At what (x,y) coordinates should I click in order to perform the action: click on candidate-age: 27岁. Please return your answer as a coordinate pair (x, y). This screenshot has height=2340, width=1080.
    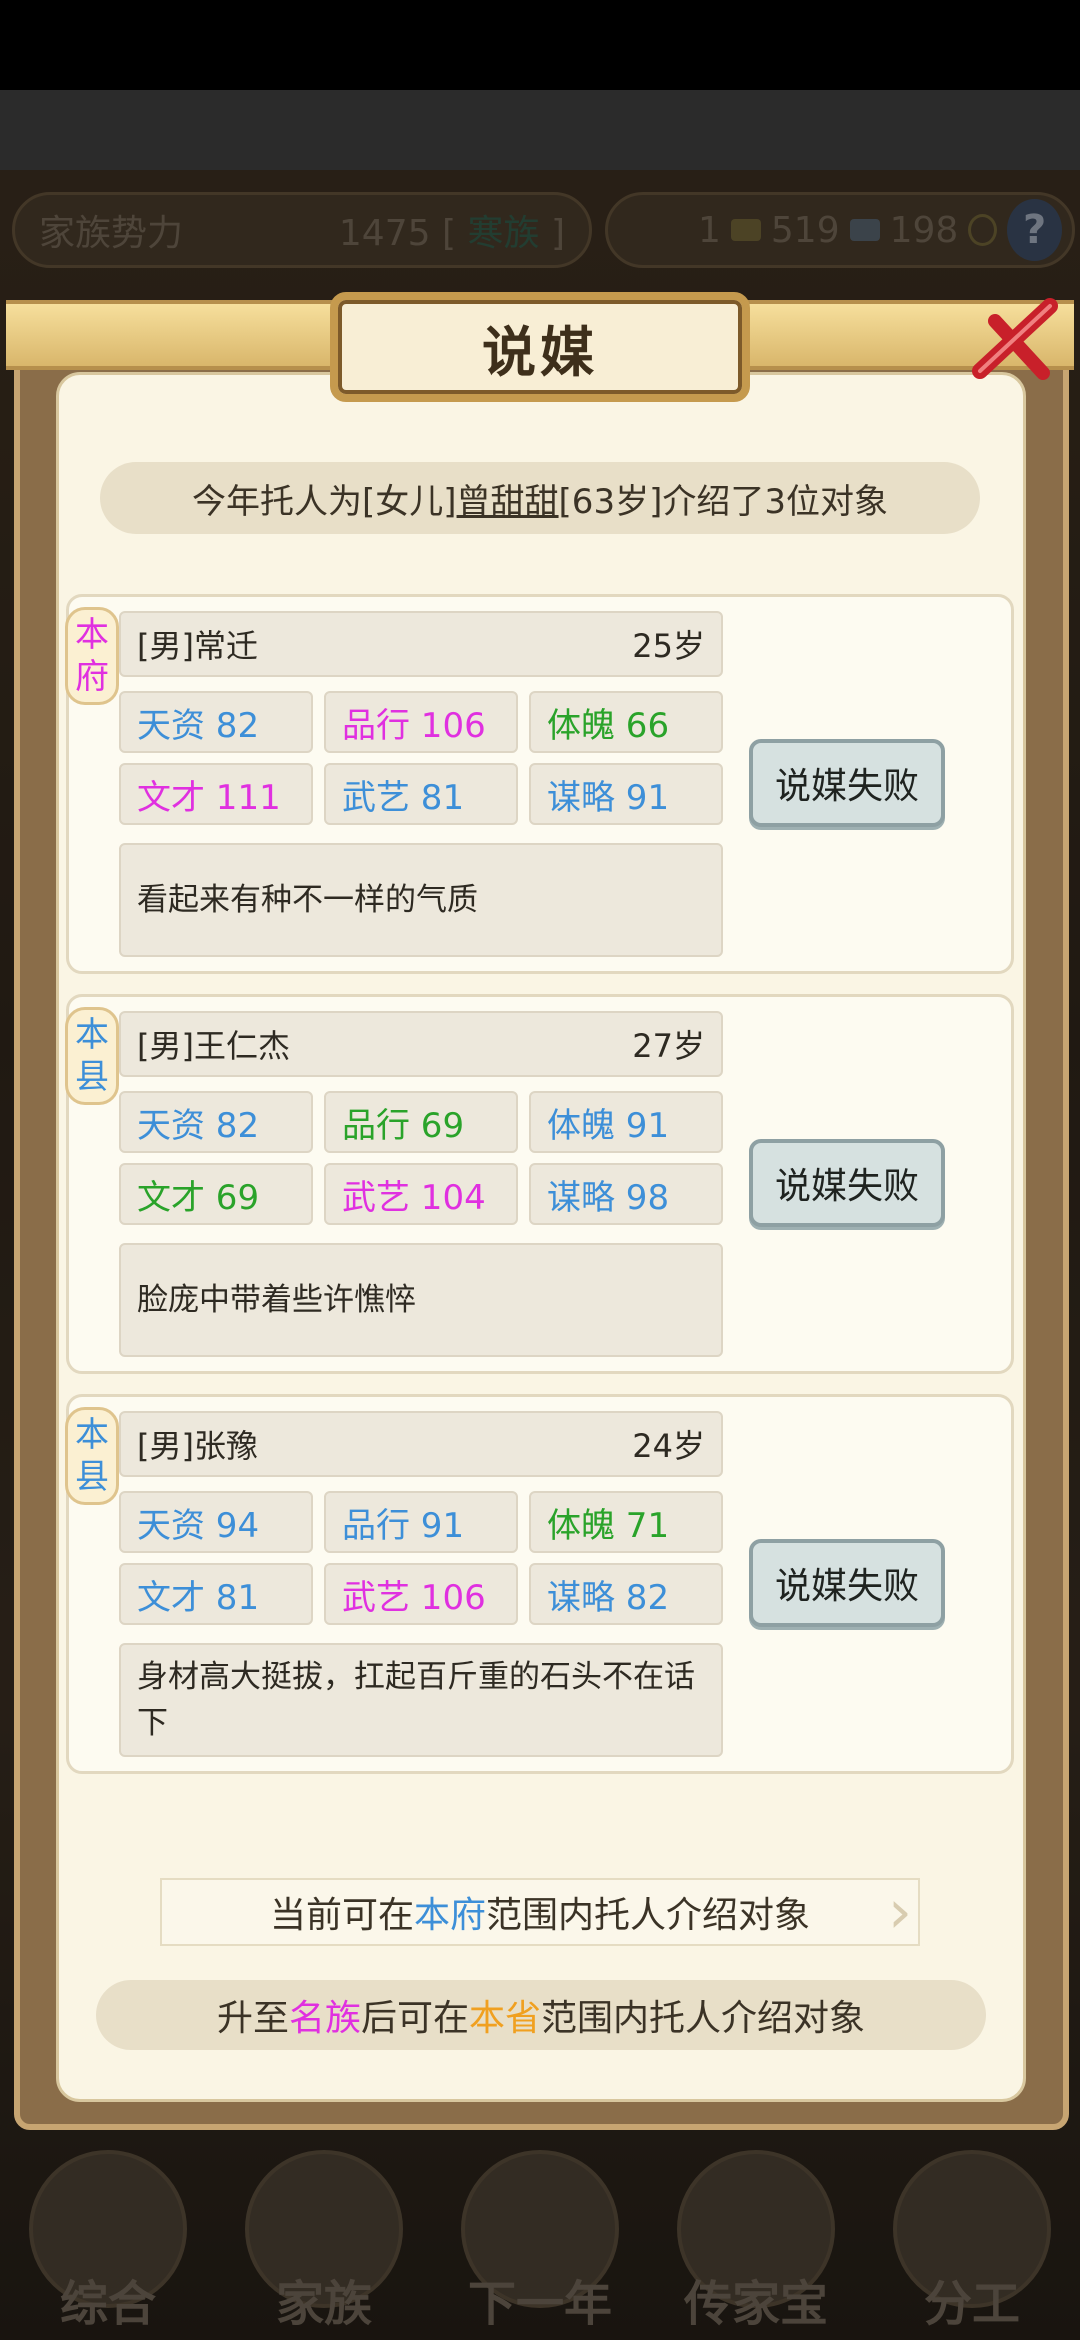
    Looking at the image, I should click on (668, 1046).